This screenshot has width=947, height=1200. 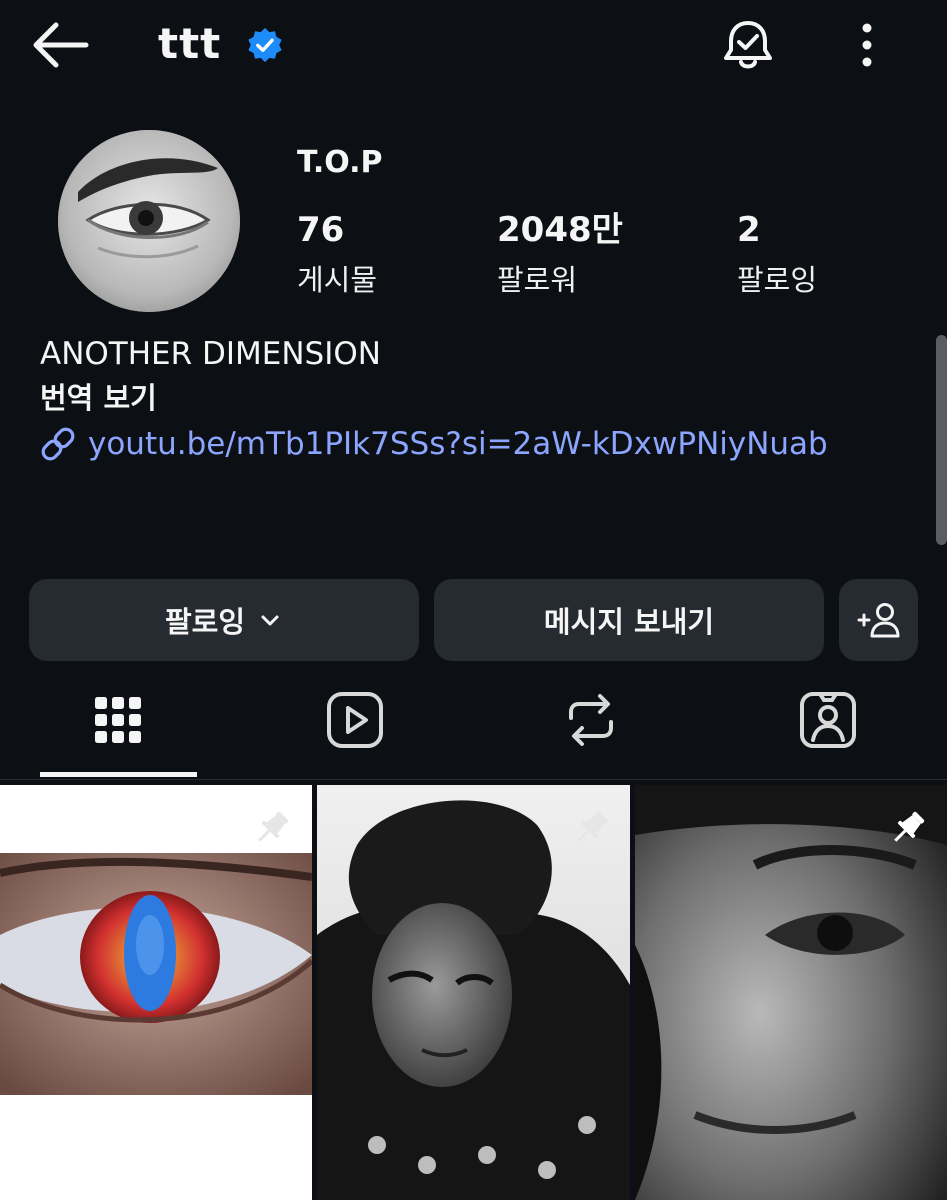 What do you see at coordinates (777, 254) in the screenshot?
I see `following-count: 2 팔로잉` at bounding box center [777, 254].